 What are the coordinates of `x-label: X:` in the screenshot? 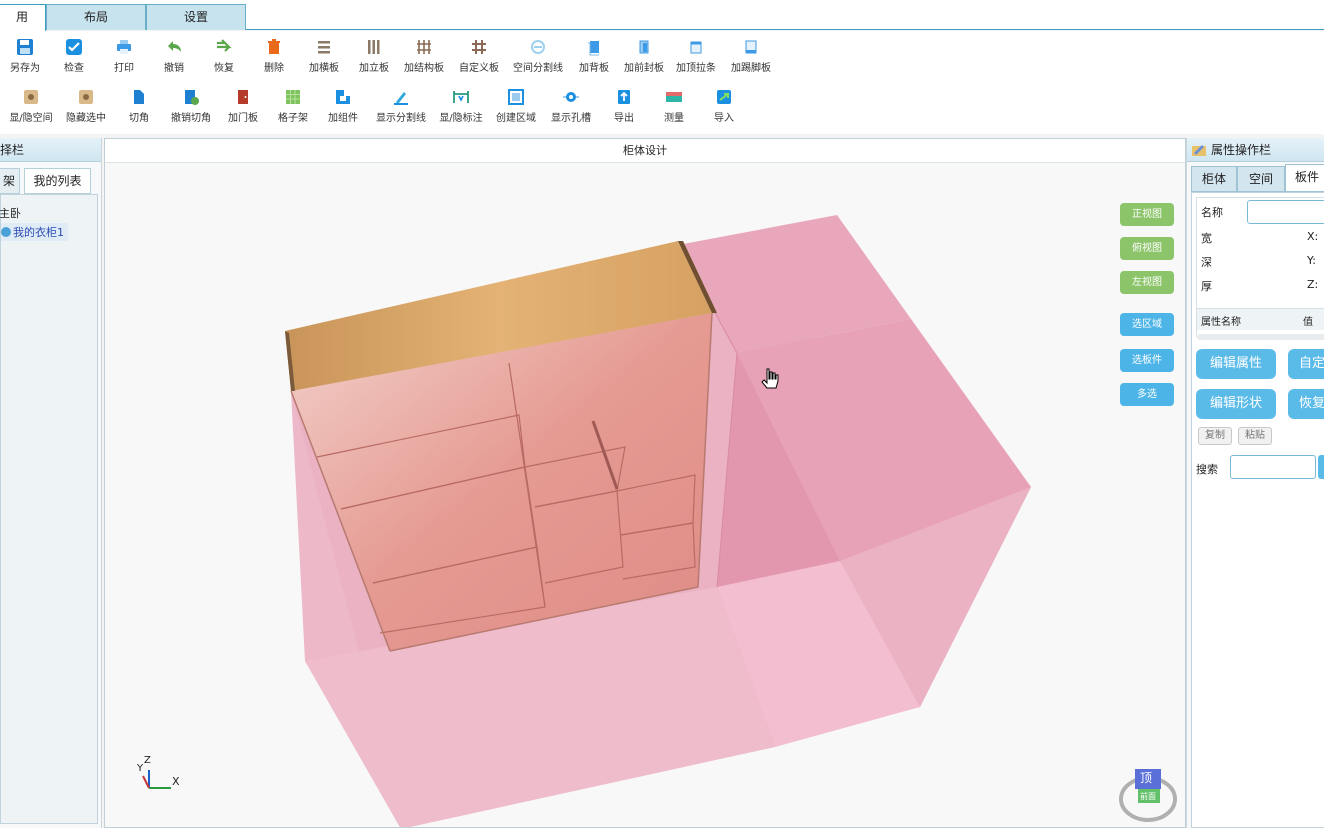 It's located at (1313, 236).